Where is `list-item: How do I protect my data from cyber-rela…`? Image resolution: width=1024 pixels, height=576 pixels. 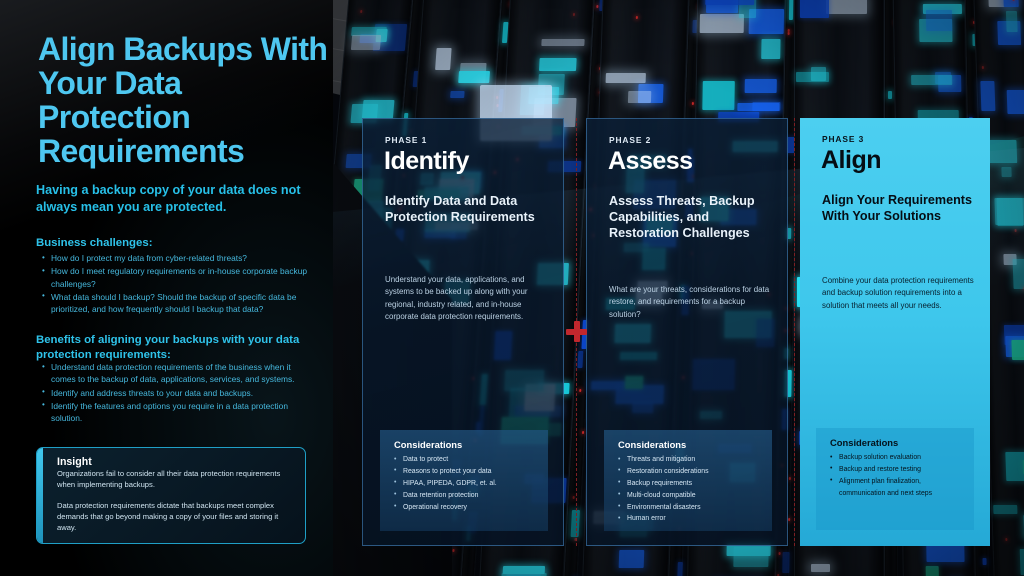 list-item: How do I protect my data from cyber-rela… is located at coordinates (176, 257).